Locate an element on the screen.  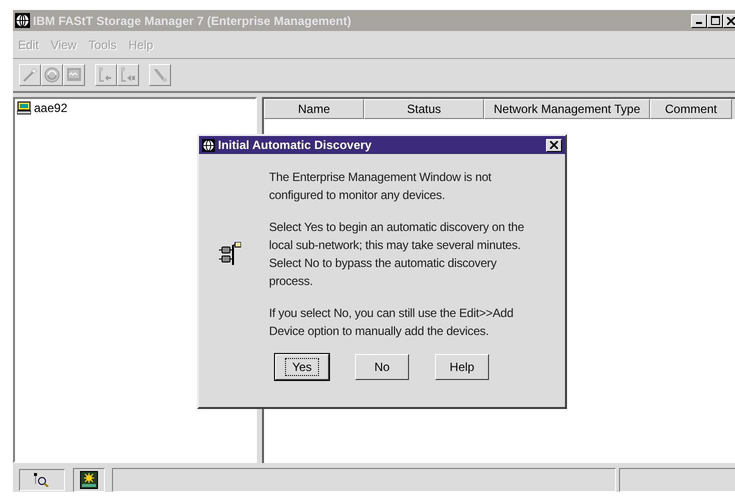
dialog-title: Initial Automatic Discovery is located at coordinates (295, 145).